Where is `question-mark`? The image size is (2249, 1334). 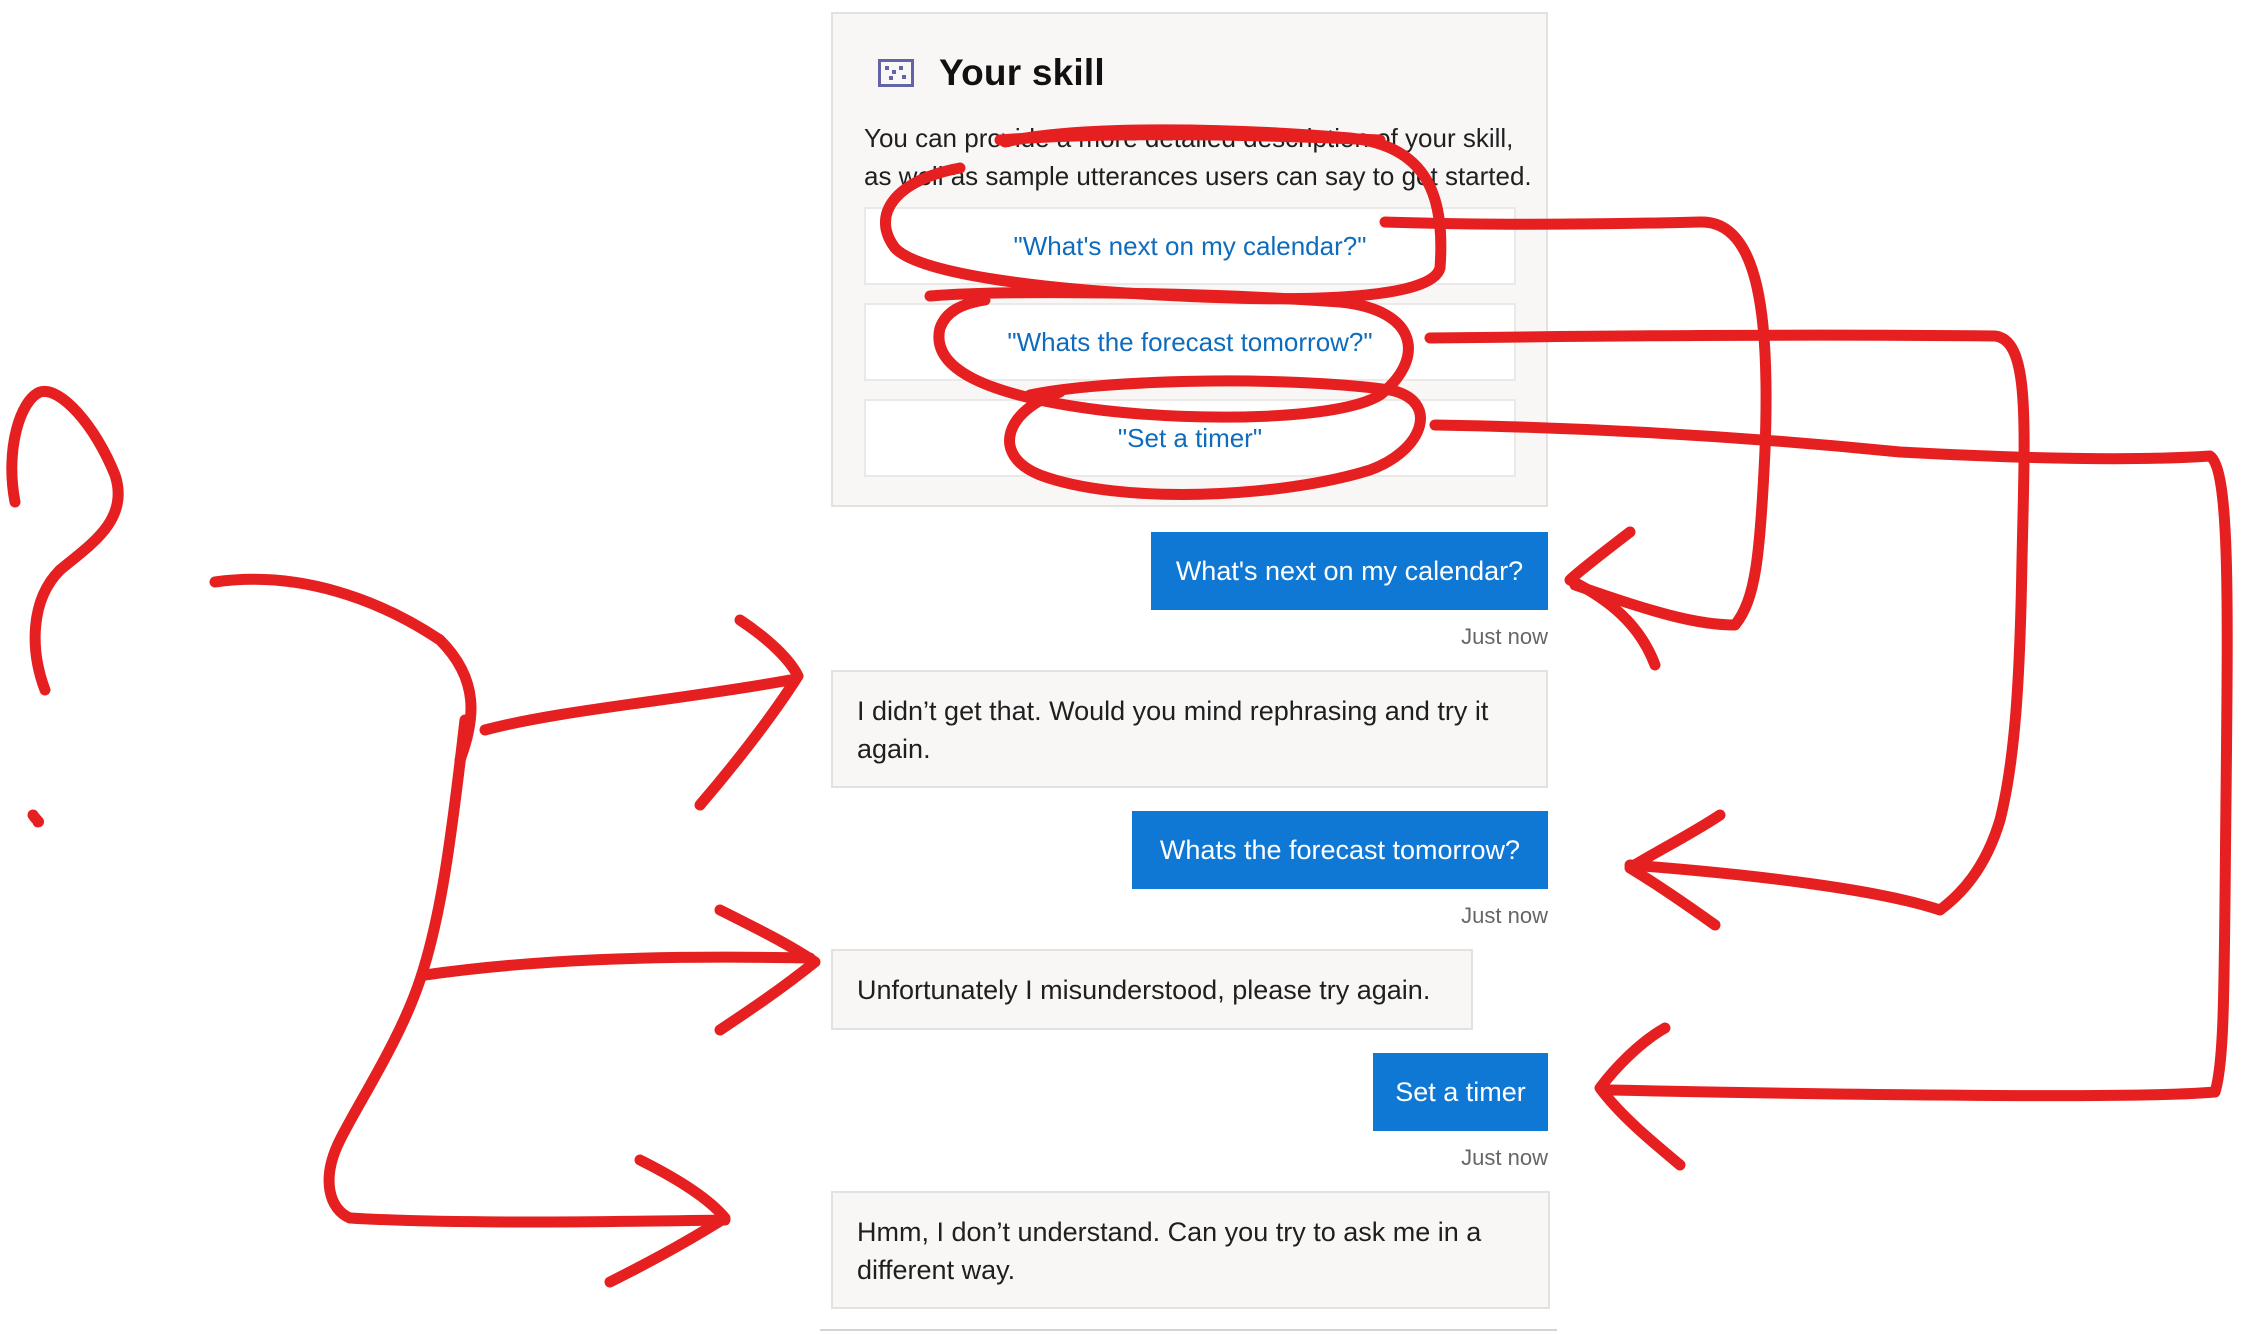
question-mark is located at coordinates (65, 540).